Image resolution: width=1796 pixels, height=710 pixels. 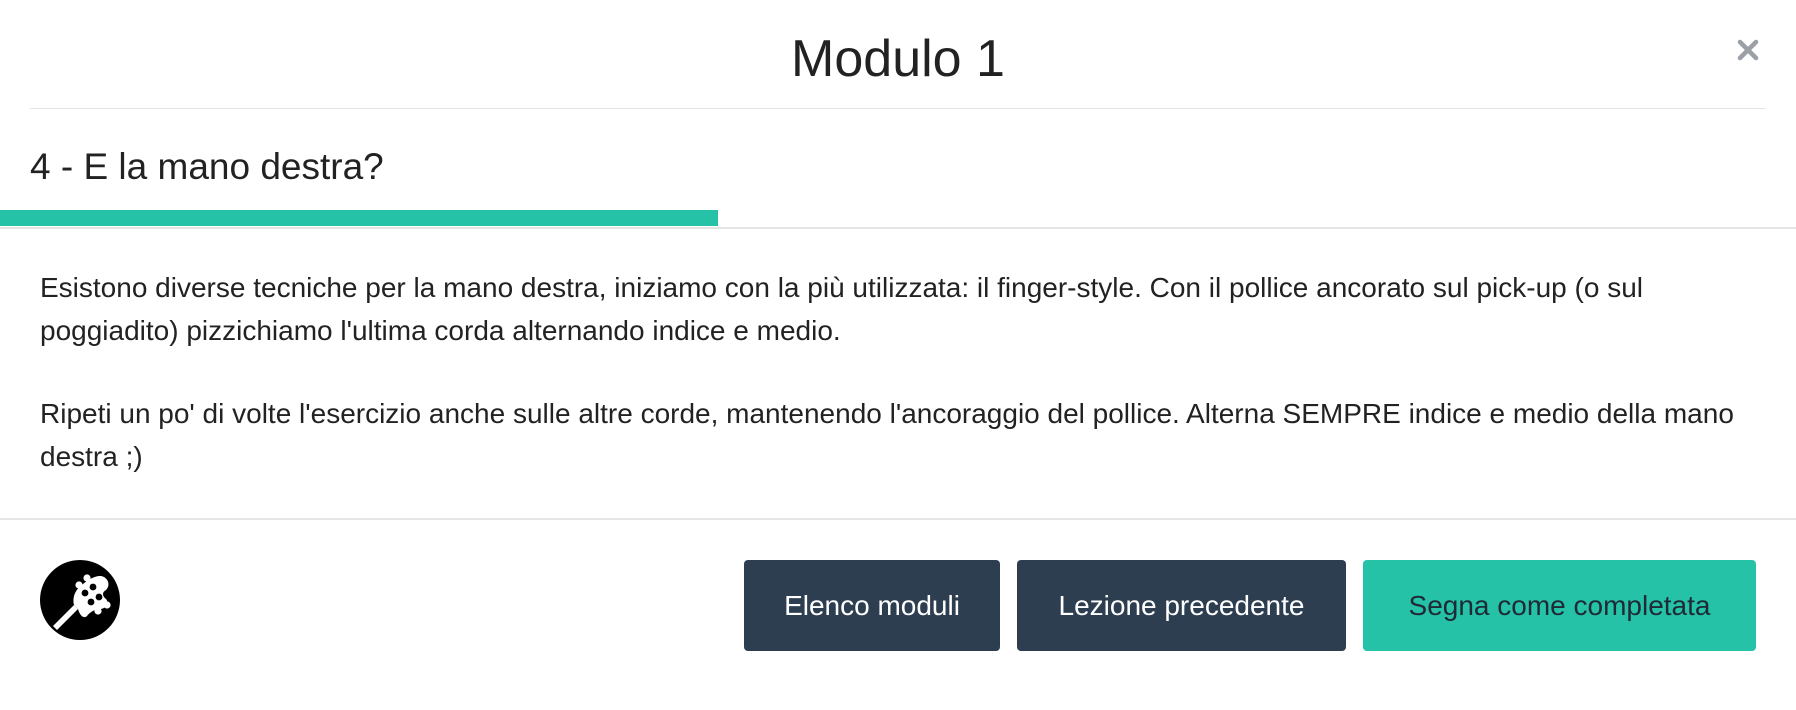 I want to click on lesson-title: 4 - E la mano destra?, so click(x=207, y=166).